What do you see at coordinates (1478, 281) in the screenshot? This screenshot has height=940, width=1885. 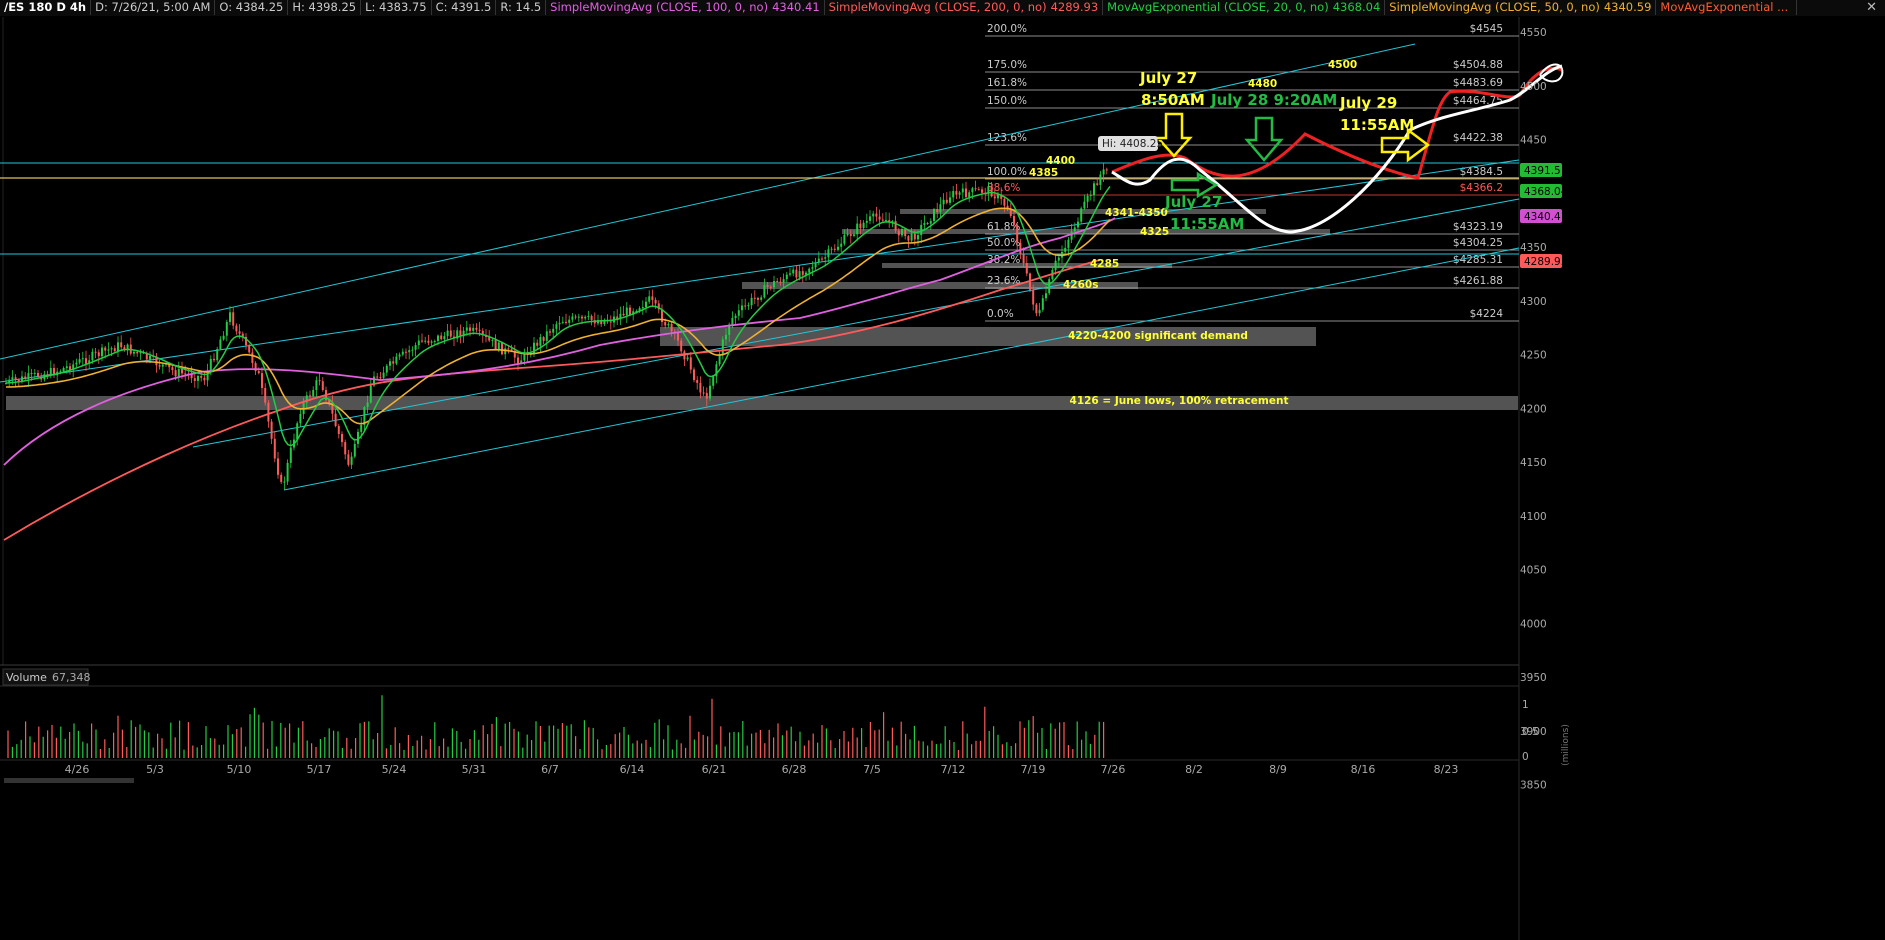 I see `fib-price: $4261.88` at bounding box center [1478, 281].